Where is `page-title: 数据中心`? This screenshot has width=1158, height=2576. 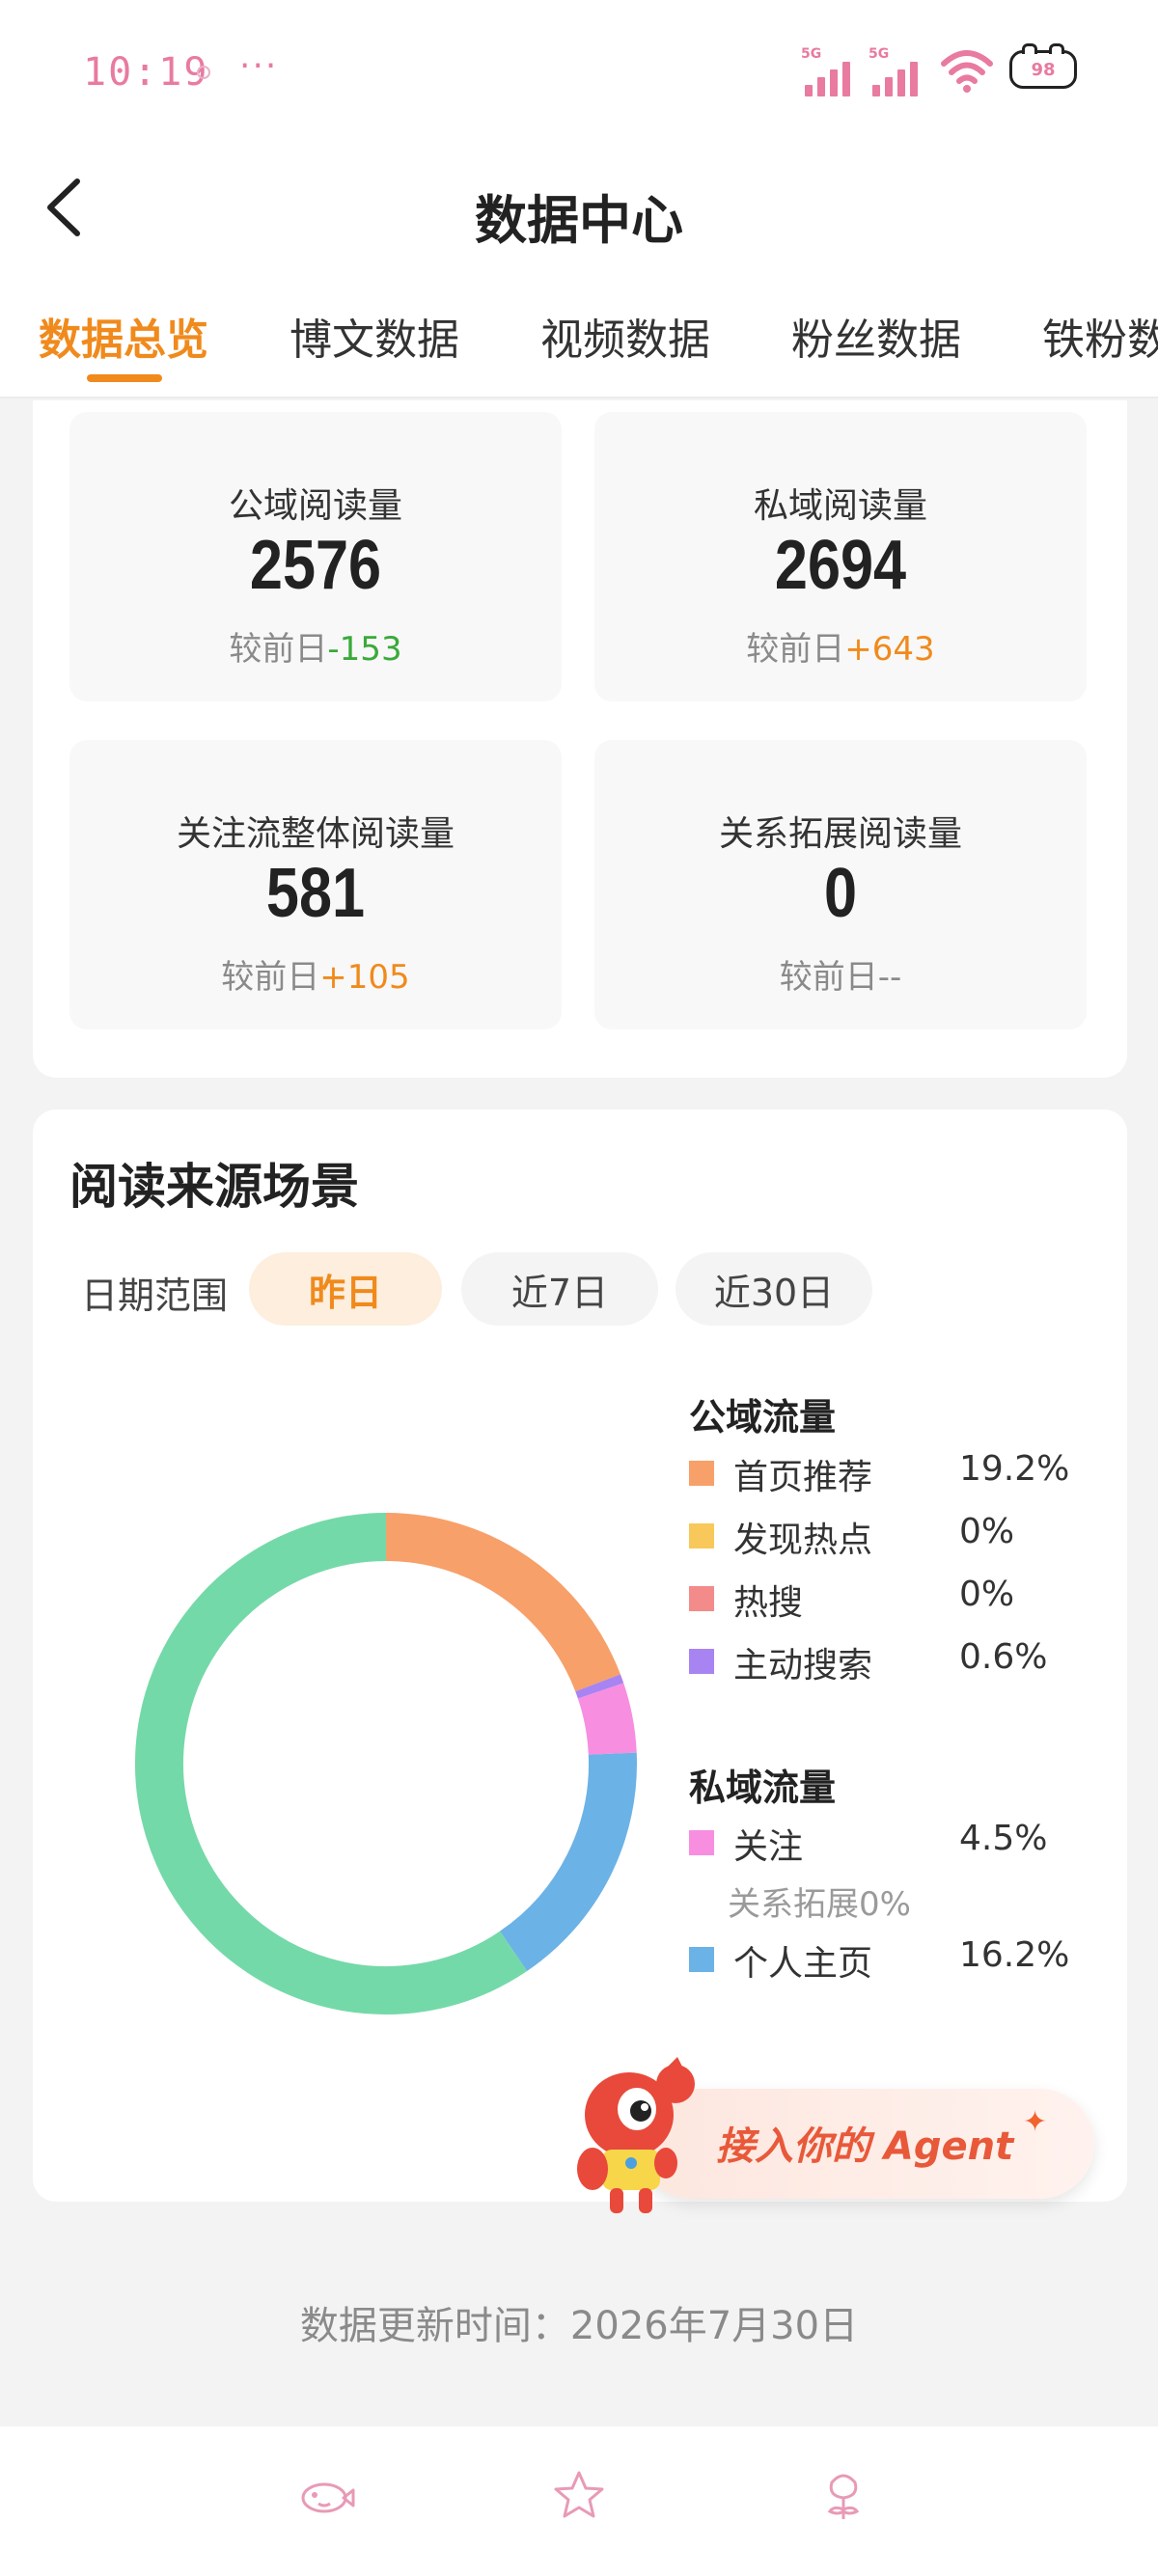 page-title: 数据中心 is located at coordinates (579, 221).